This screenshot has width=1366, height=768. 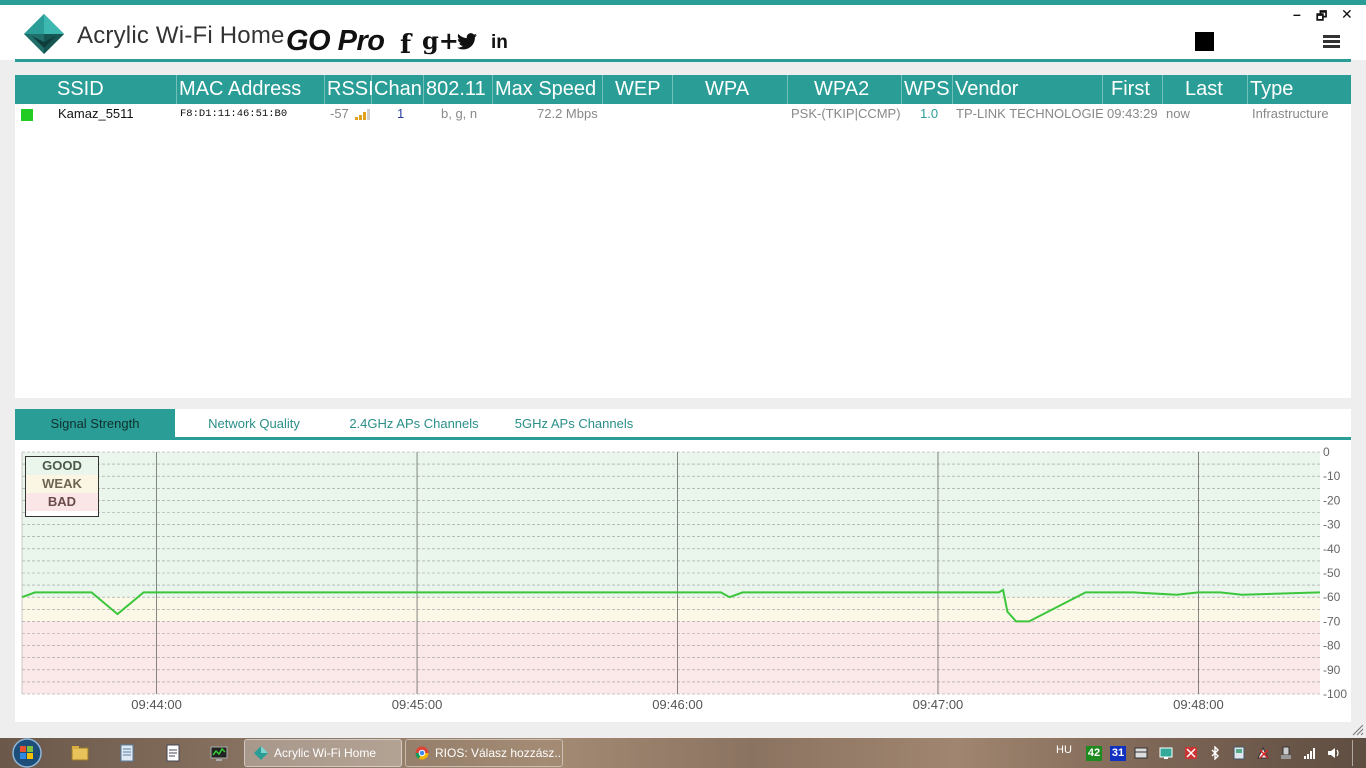 What do you see at coordinates (414, 423) in the screenshot?
I see `tab-24ghz-channels: 2.4GHz APs Channels` at bounding box center [414, 423].